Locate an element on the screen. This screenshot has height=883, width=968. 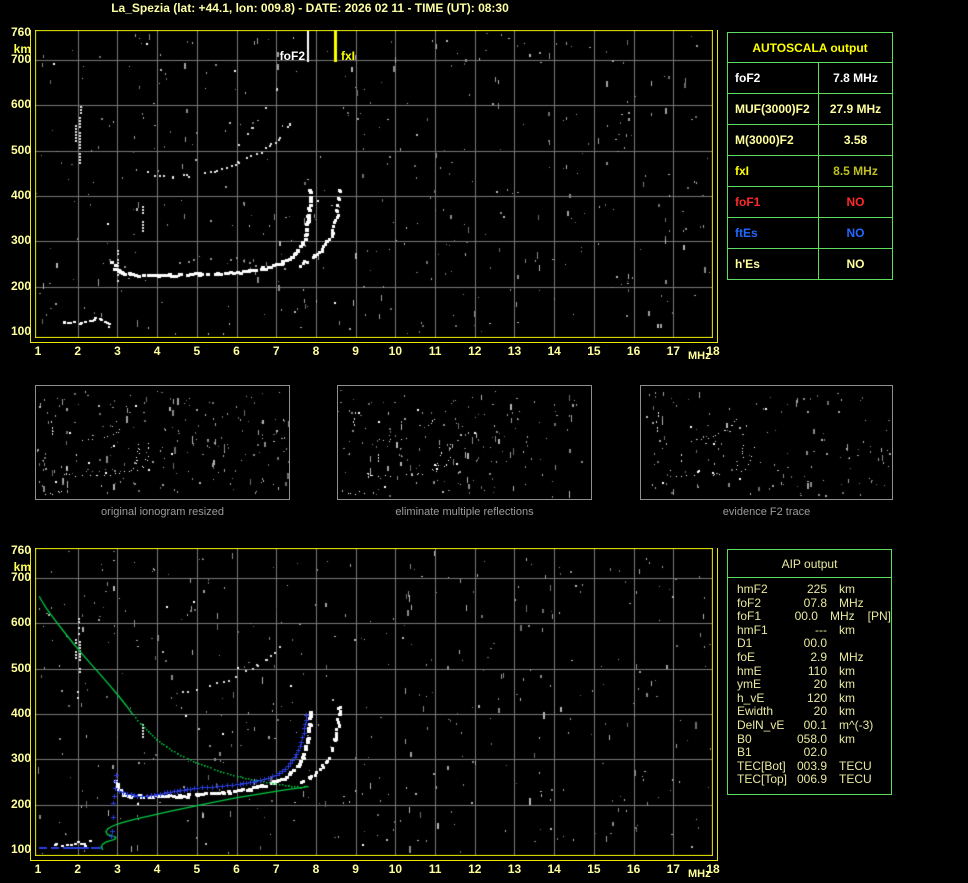
autoscala-row-value: 7.8 MHz is located at coordinates (855, 78).